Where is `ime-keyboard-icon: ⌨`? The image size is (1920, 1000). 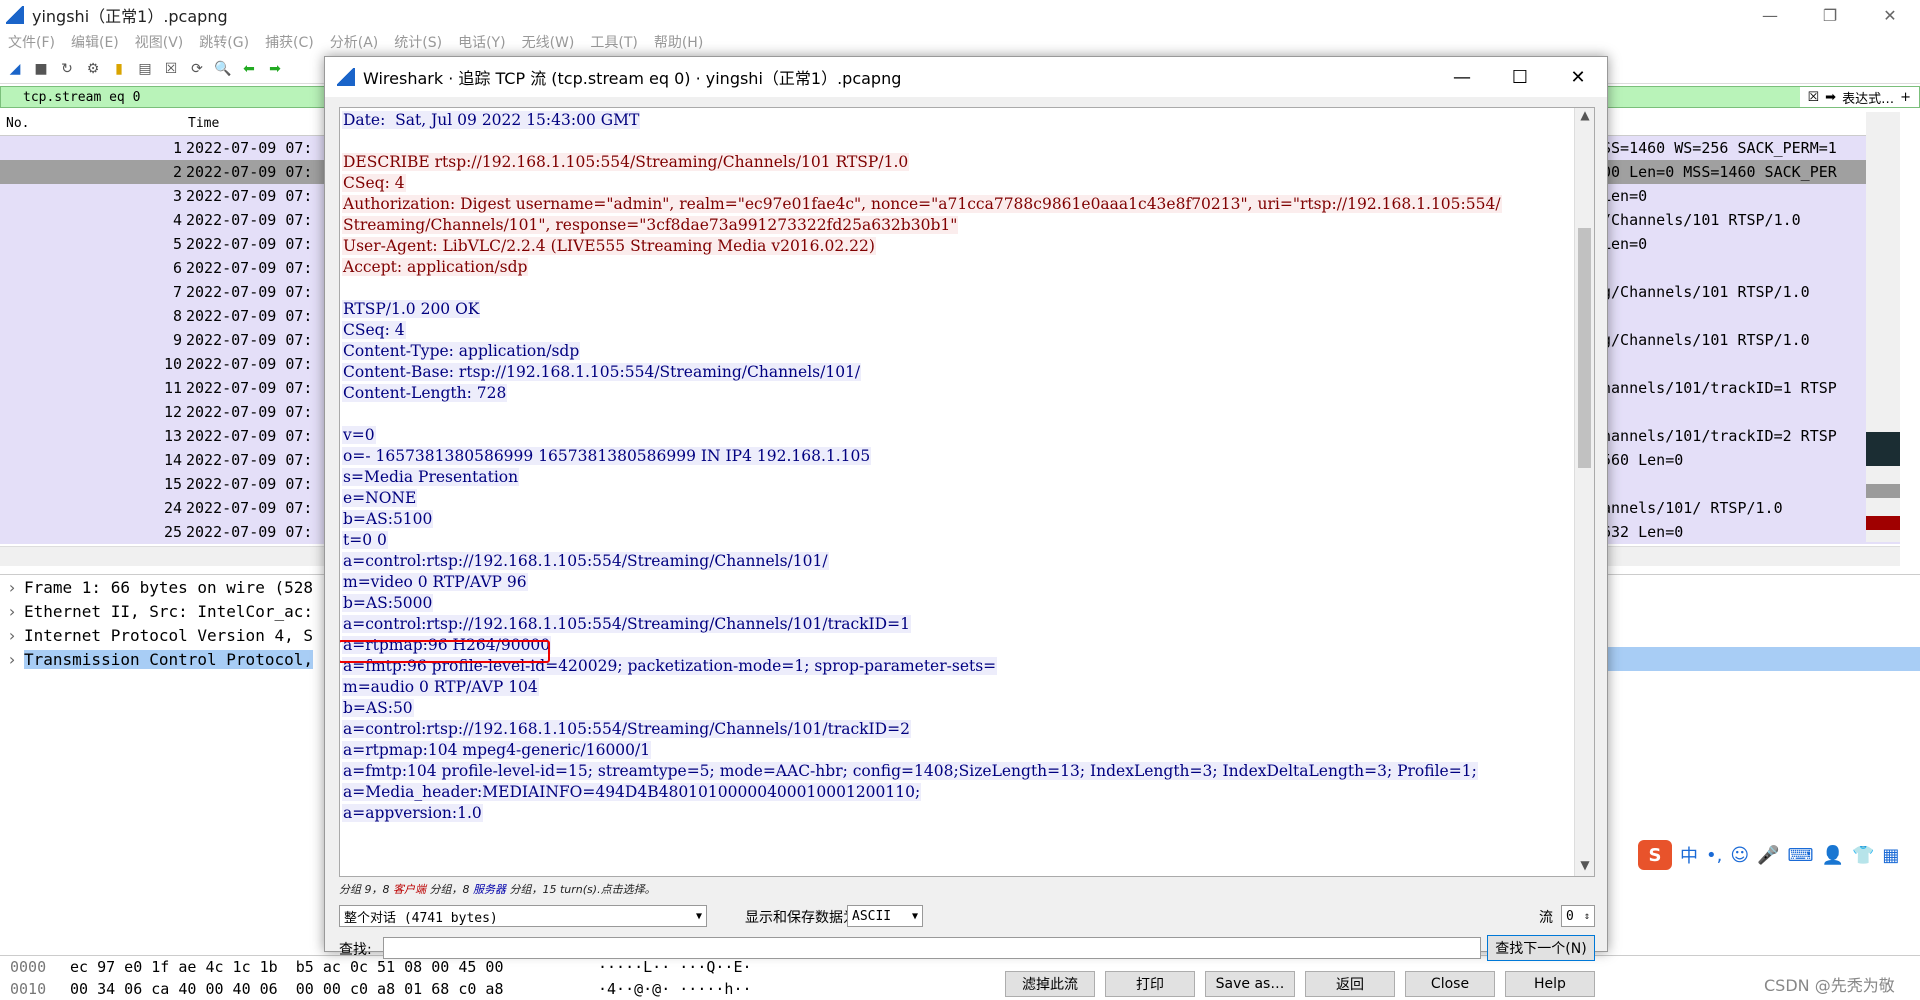 ime-keyboard-icon: ⌨ is located at coordinates (1801, 855).